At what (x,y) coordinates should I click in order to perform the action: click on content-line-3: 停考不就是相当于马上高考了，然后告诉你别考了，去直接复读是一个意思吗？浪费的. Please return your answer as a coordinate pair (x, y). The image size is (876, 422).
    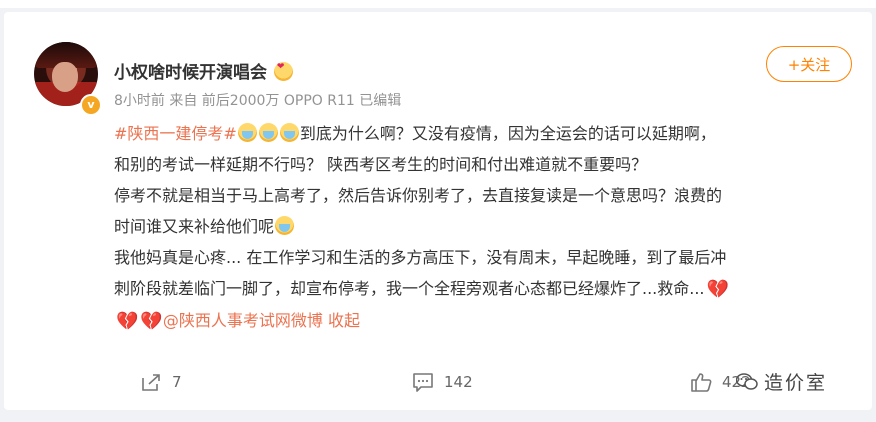
    Looking at the image, I should click on (418, 195).